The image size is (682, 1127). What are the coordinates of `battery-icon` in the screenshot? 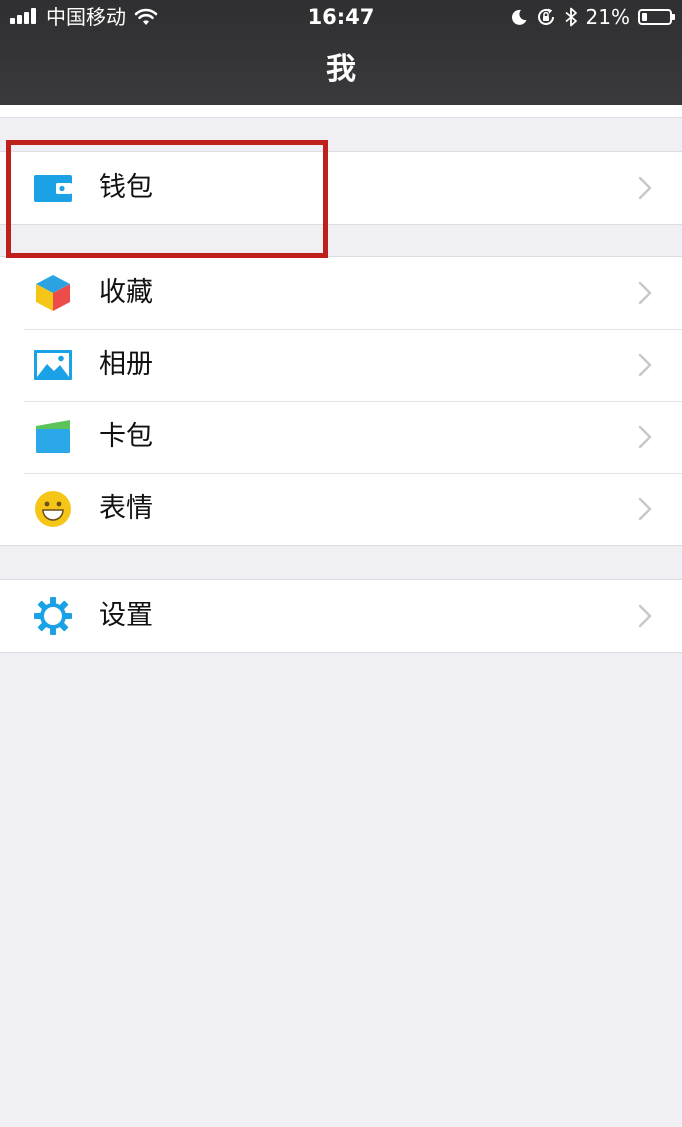 It's located at (656, 17).